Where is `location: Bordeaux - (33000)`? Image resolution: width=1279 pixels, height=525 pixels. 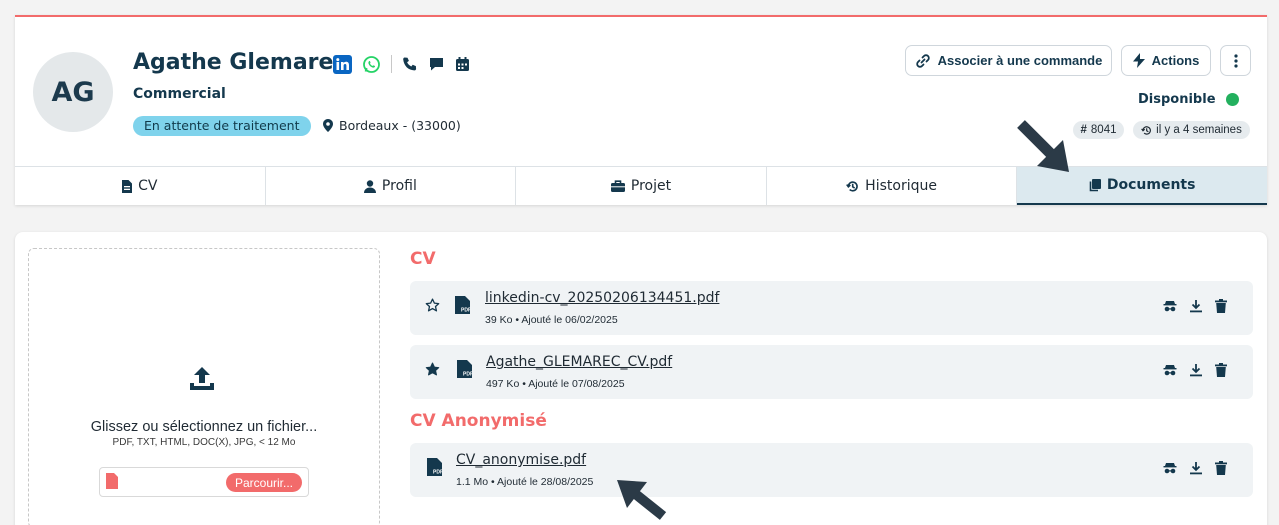 location: Bordeaux - (33000) is located at coordinates (392, 125).